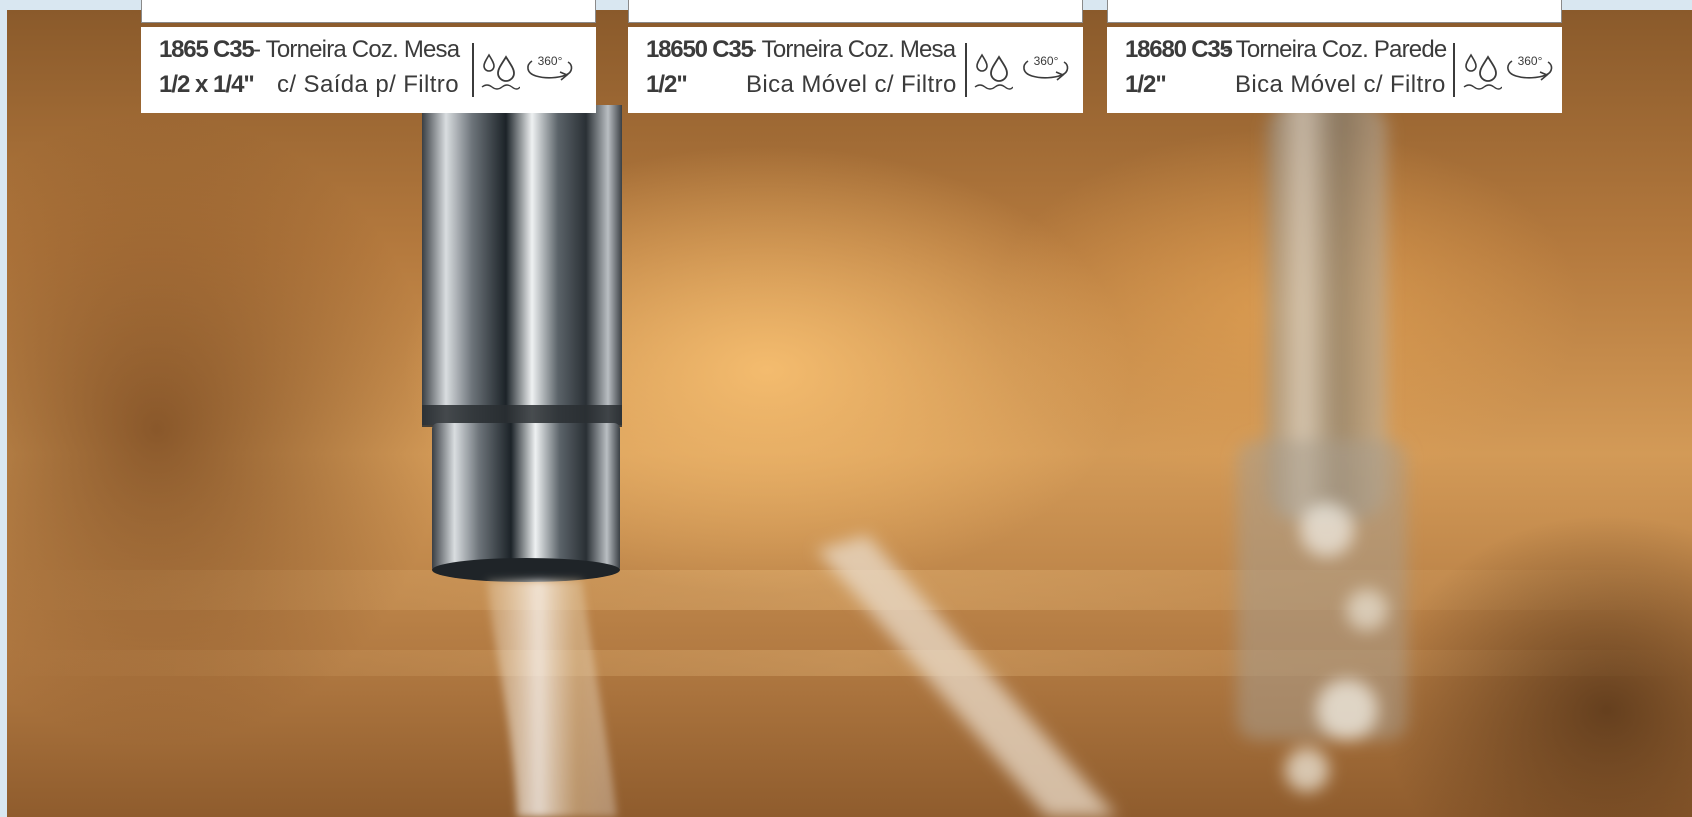 Image resolution: width=1692 pixels, height=817 pixels. What do you see at coordinates (1335, 49) in the screenshot?
I see `product-name: - Torneira Coz. Parede` at bounding box center [1335, 49].